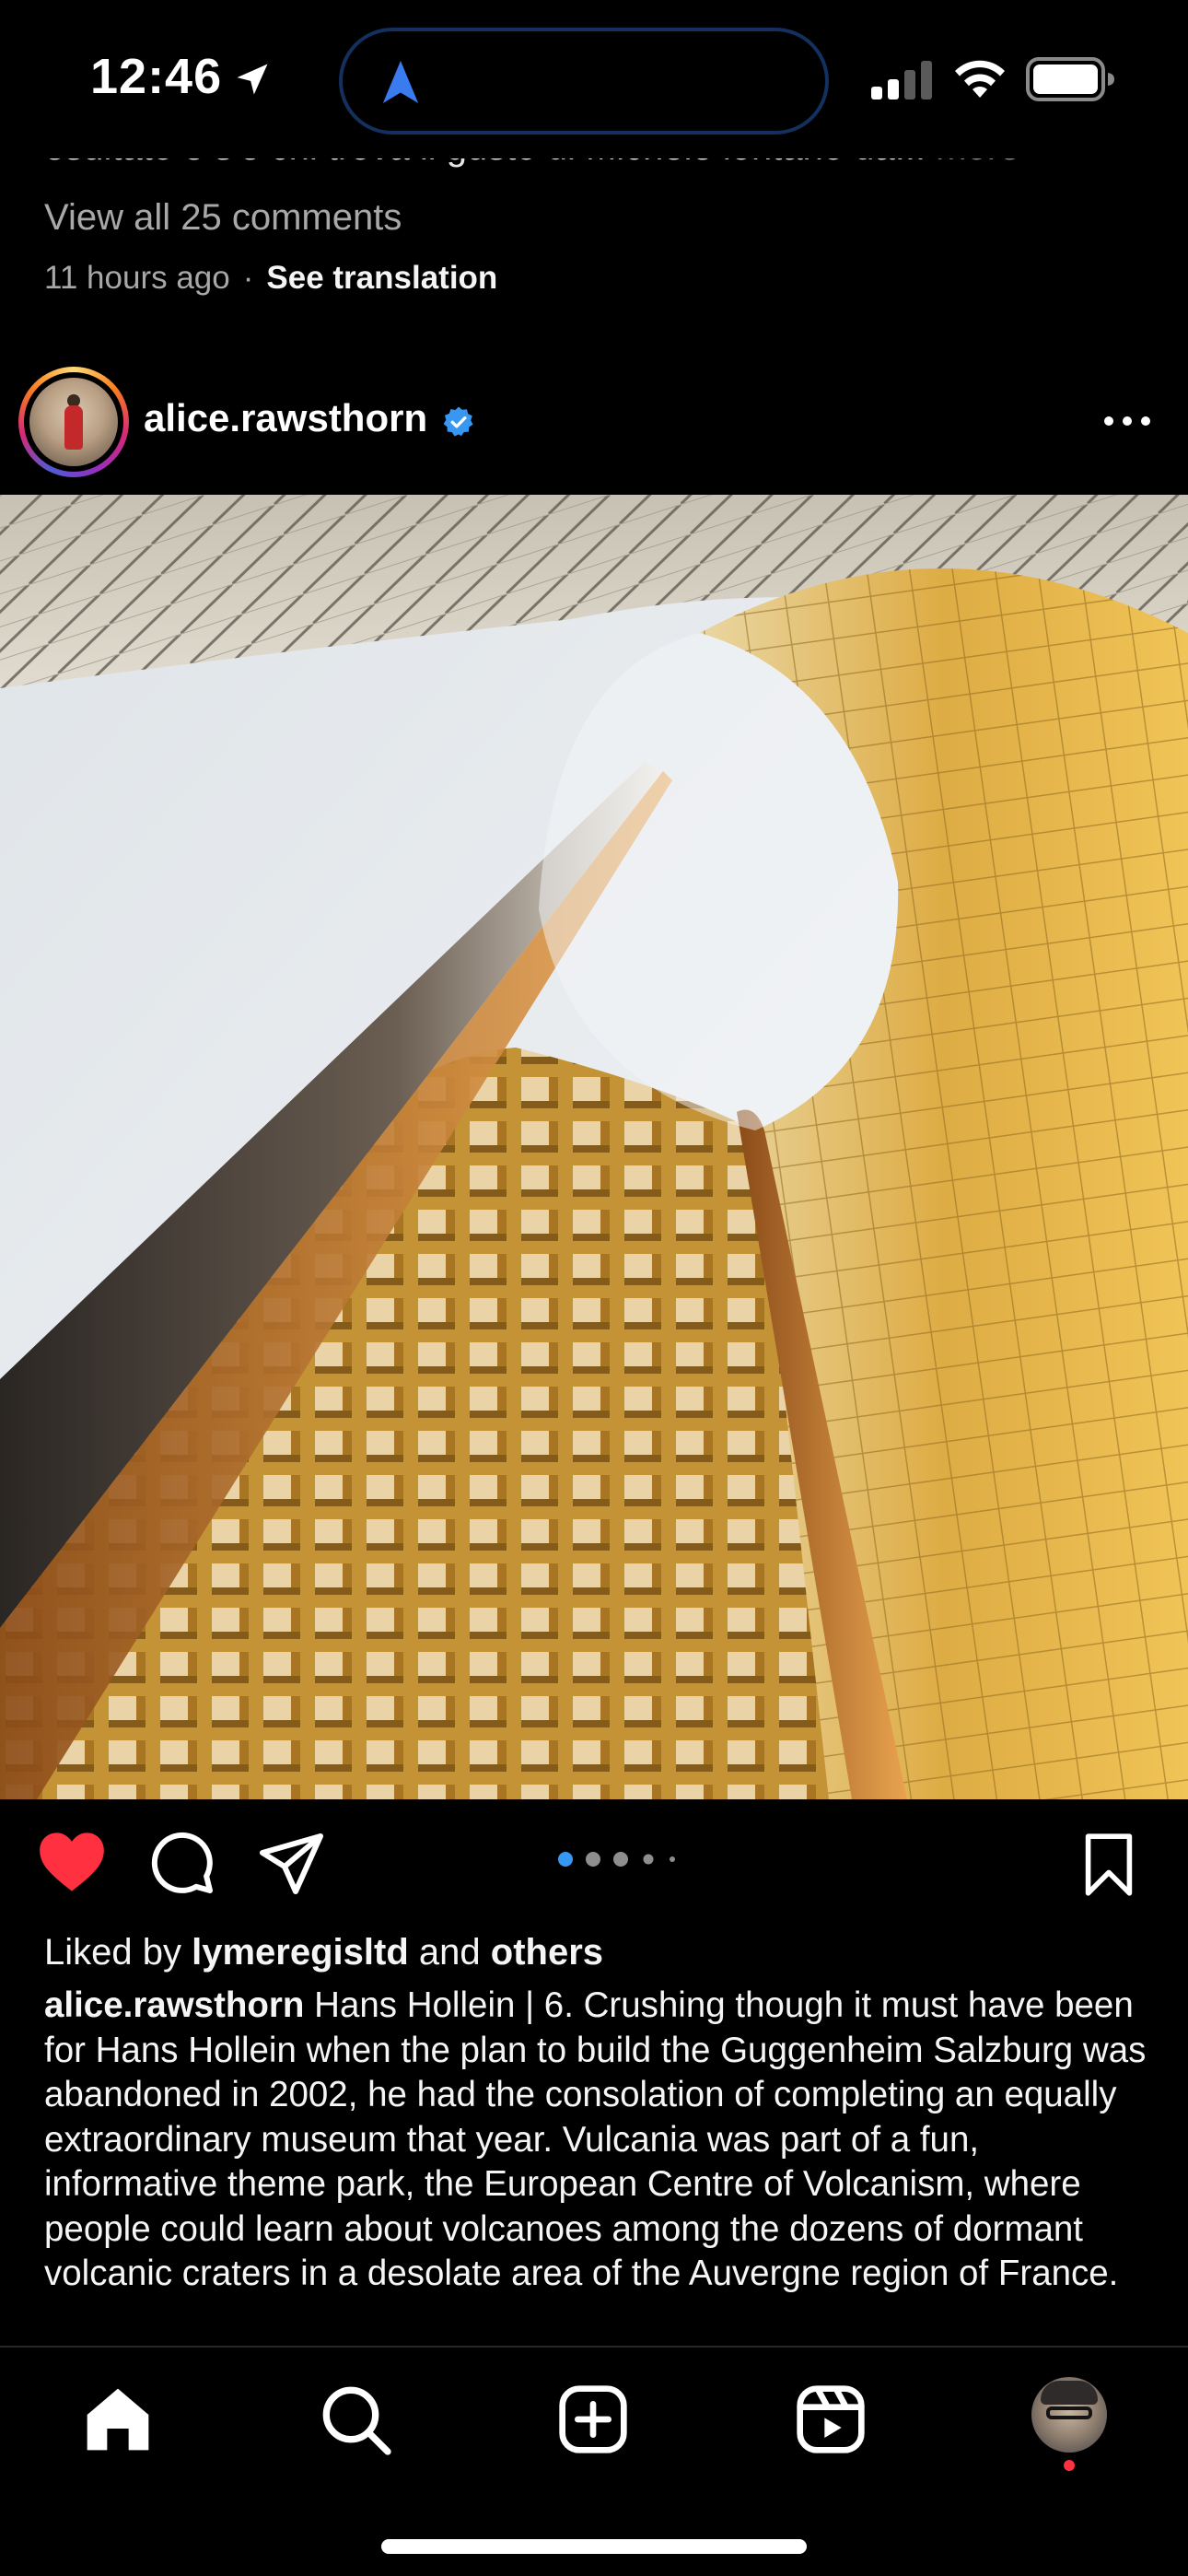  What do you see at coordinates (253, 79) in the screenshot?
I see `location-arrow-icon` at bounding box center [253, 79].